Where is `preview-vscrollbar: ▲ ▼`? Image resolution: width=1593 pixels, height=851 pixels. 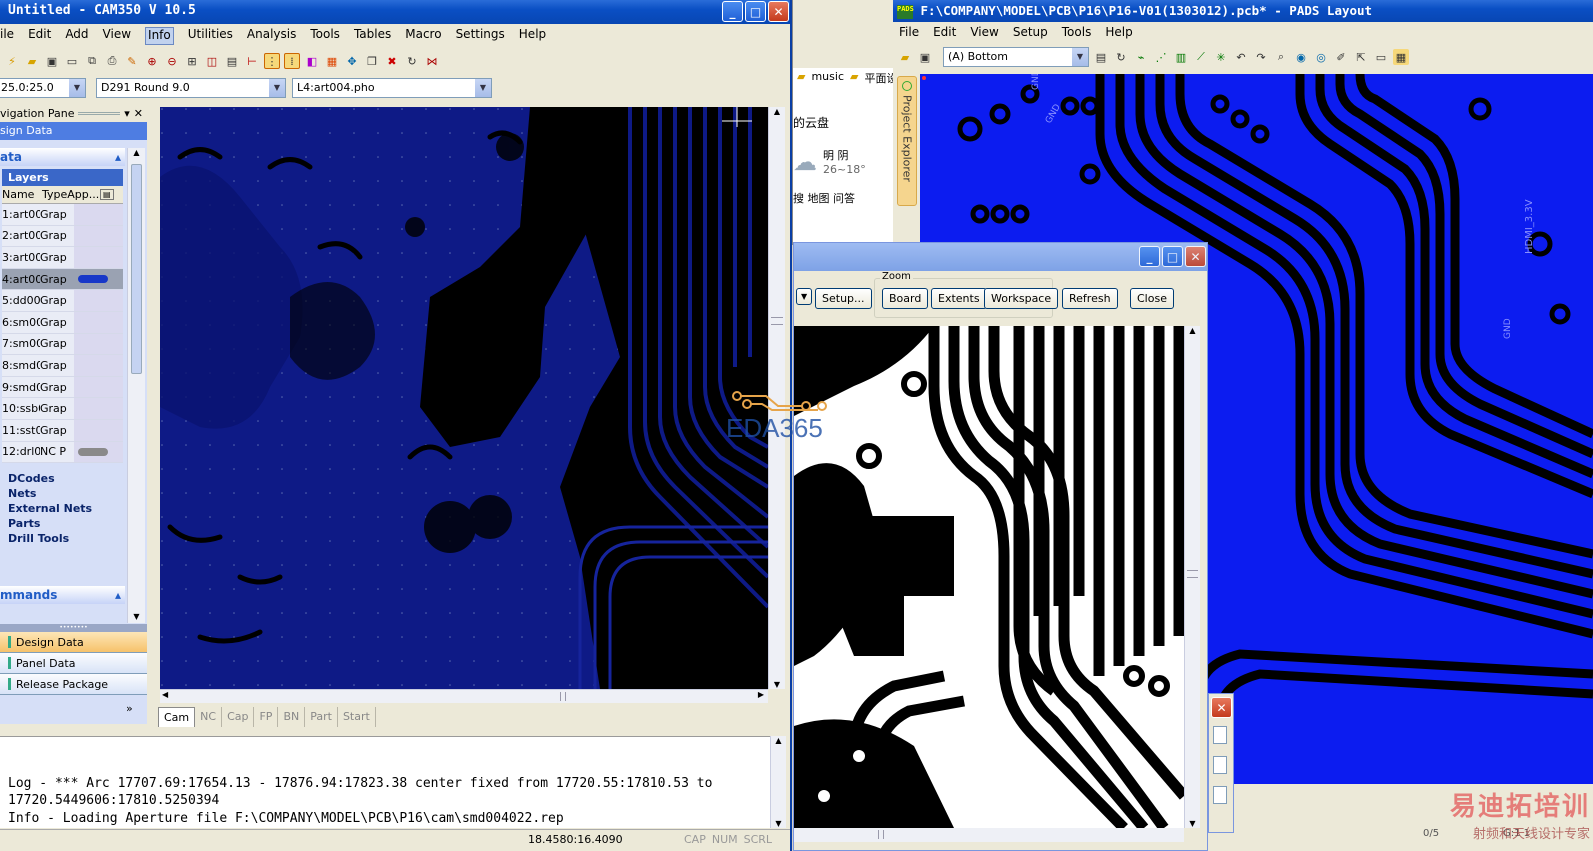
preview-vscrollbar: ▲ ▼ is located at coordinates (1192, 577).